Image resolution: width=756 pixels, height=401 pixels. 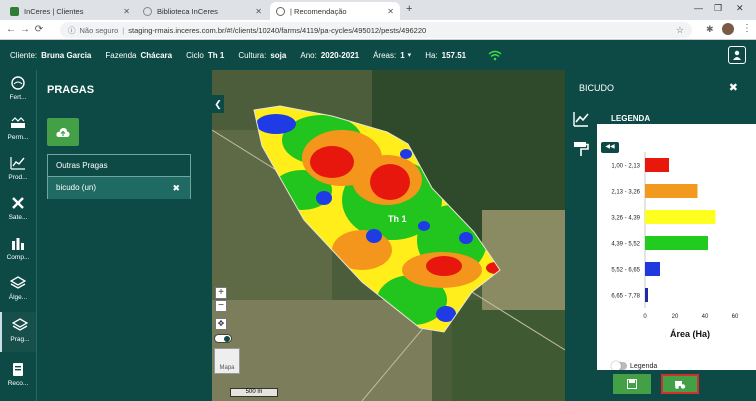 I want to click on client-value: Bruna Garcia, so click(x=66, y=55).